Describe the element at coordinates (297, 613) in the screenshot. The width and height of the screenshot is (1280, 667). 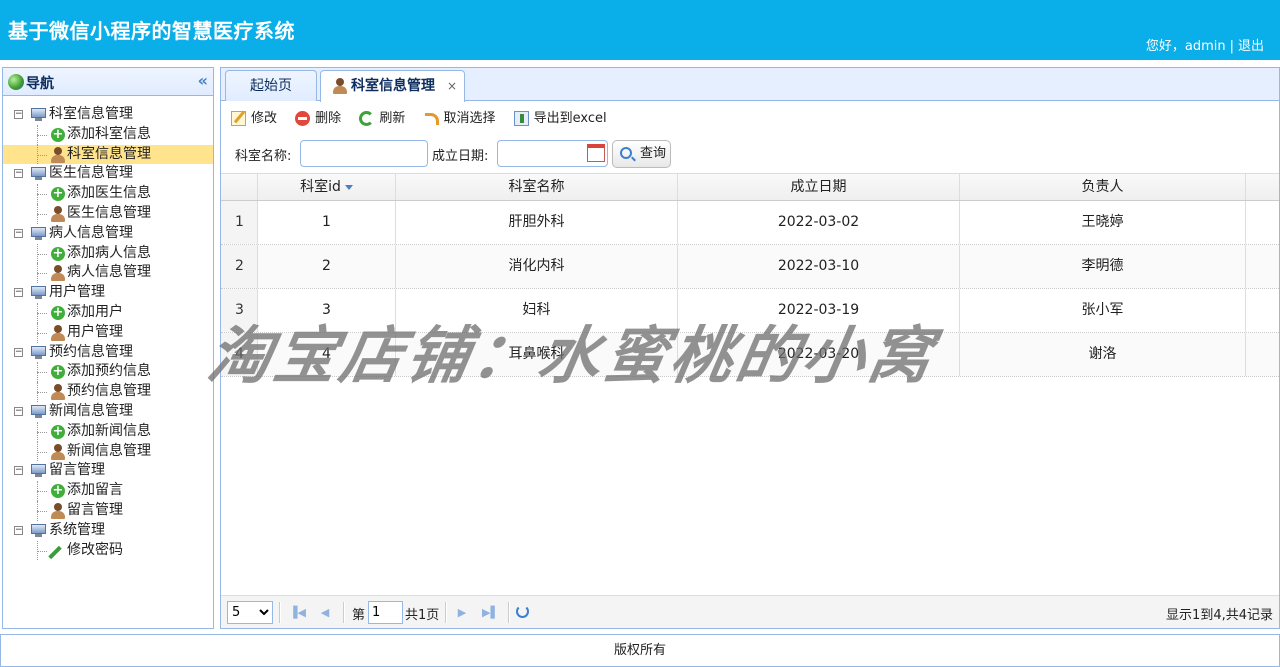
I see `first-page-icon: ▐◀` at that location.